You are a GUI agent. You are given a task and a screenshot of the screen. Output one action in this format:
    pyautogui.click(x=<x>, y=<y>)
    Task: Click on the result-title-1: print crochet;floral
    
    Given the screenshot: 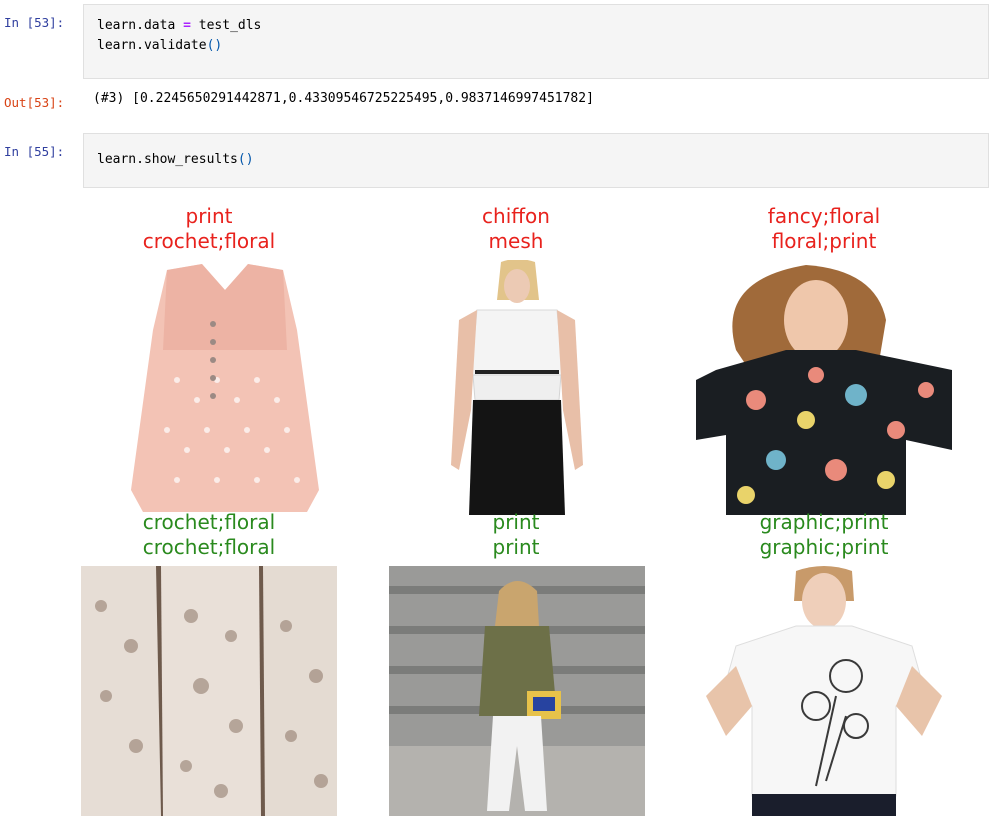 What is the action you would take?
    pyautogui.click(x=209, y=229)
    